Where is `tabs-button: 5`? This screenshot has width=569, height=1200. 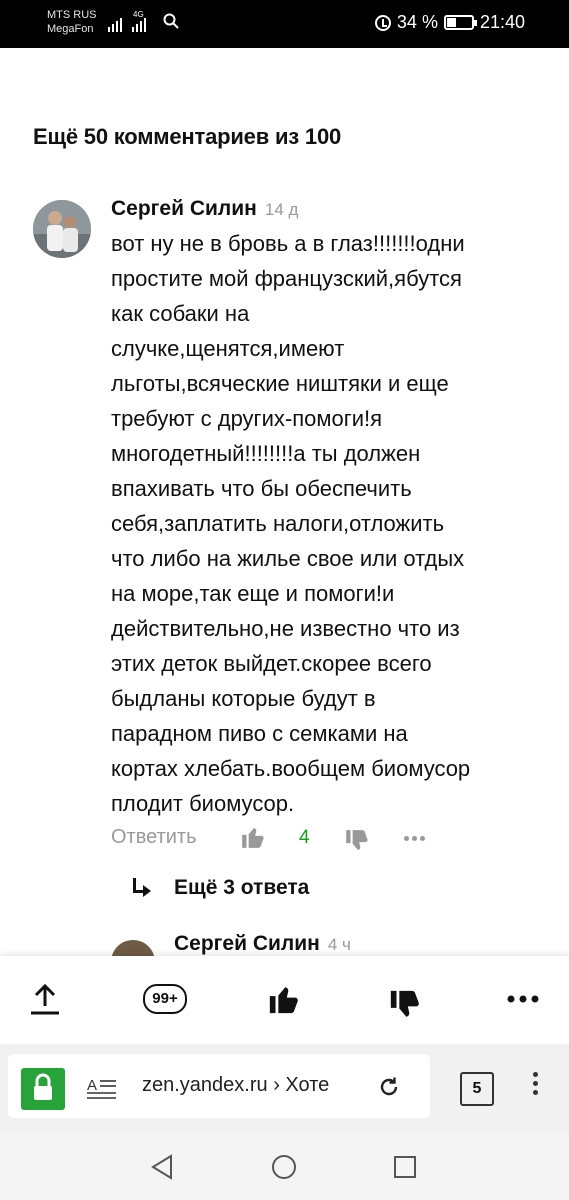 tabs-button: 5 is located at coordinates (477, 1089).